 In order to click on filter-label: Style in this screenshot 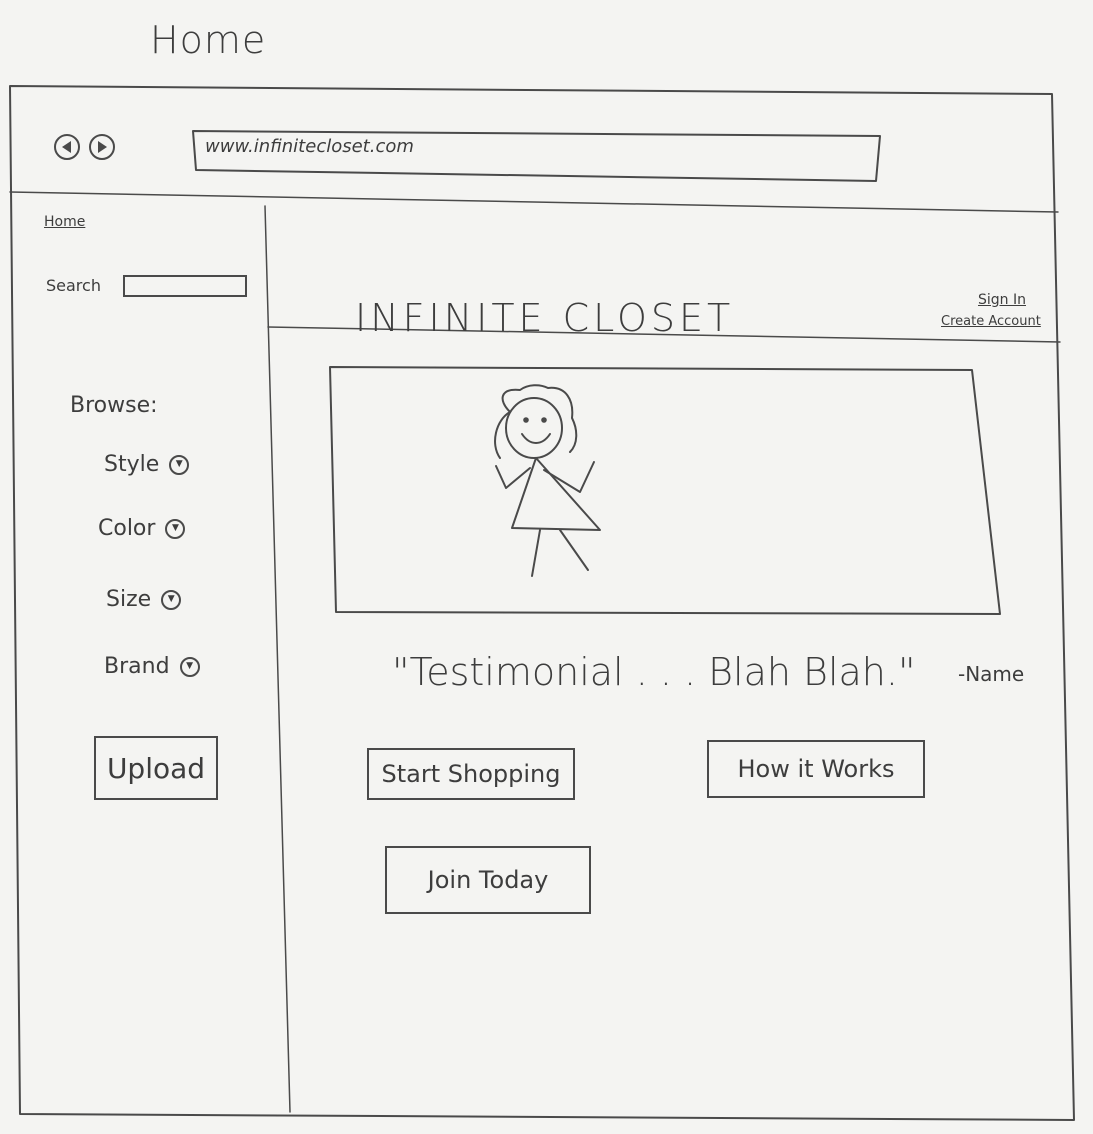, I will do `click(132, 464)`.